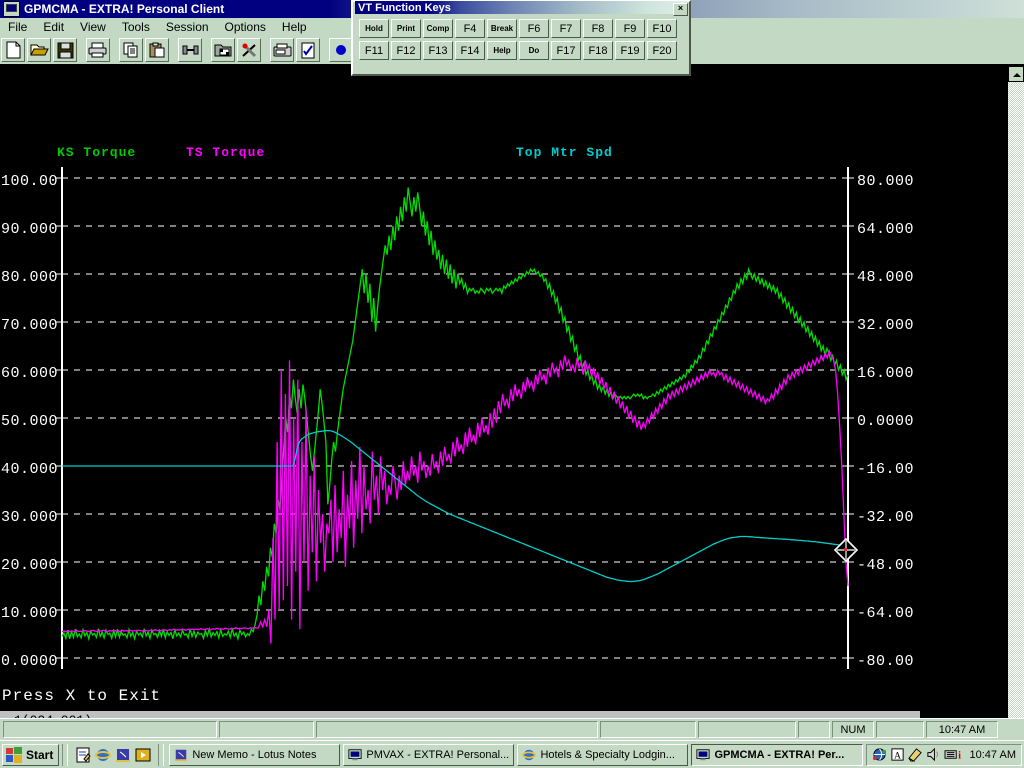 This screenshot has height=768, width=1024. I want to click on connect-icon, so click(190, 50).